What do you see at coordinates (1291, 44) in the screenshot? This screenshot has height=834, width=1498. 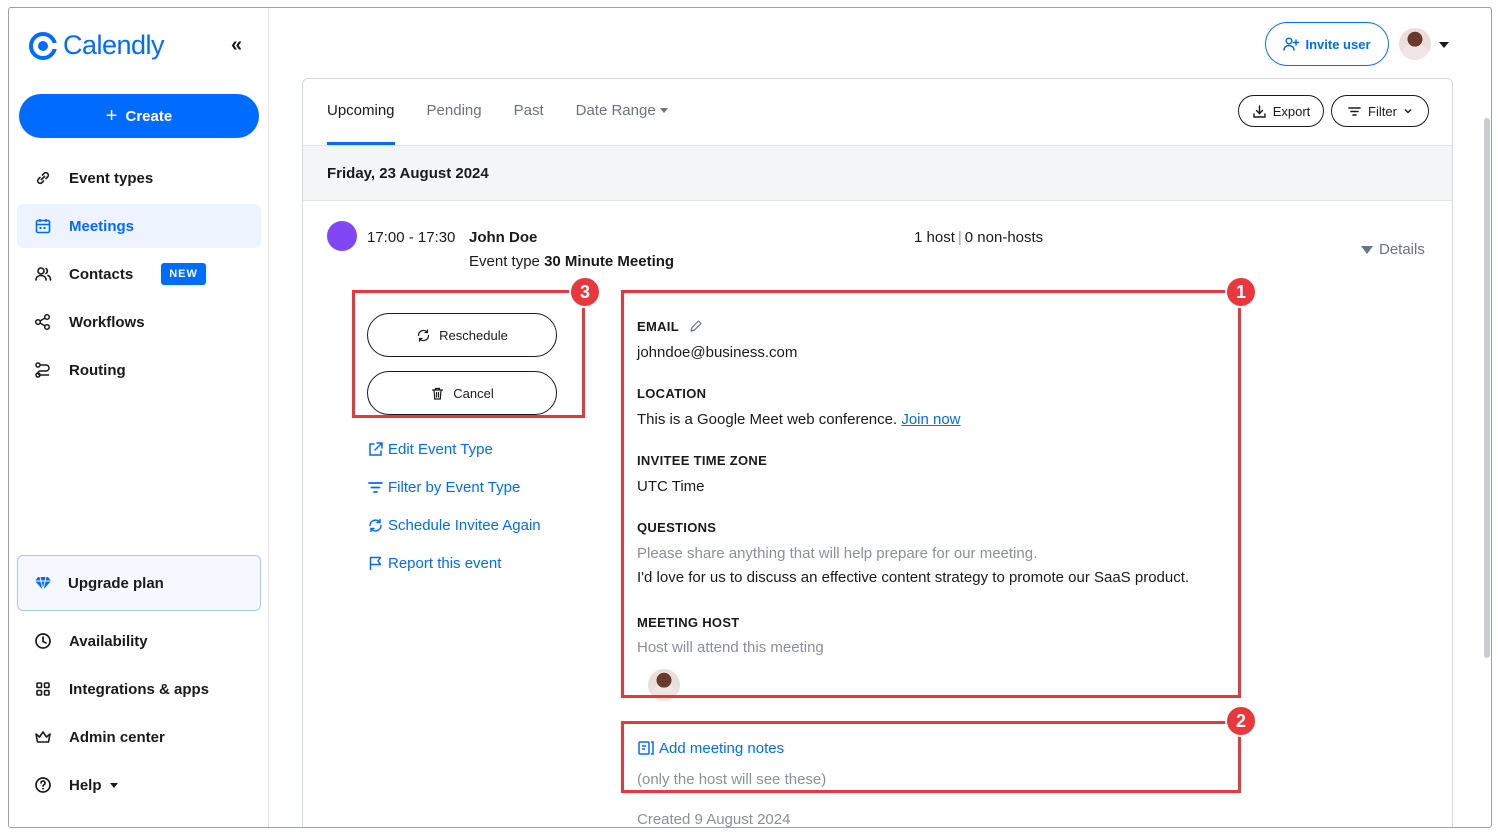 I see `add-user-icon` at bounding box center [1291, 44].